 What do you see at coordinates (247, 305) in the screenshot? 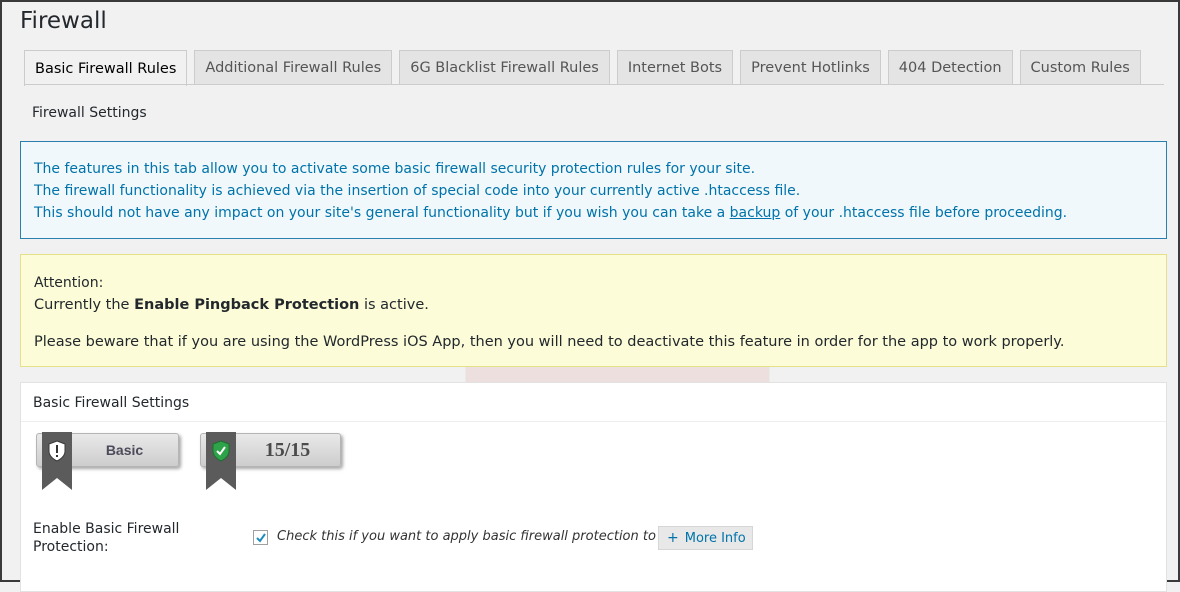
I see `pingback-feature-name: Enable Pingback Protection` at bounding box center [247, 305].